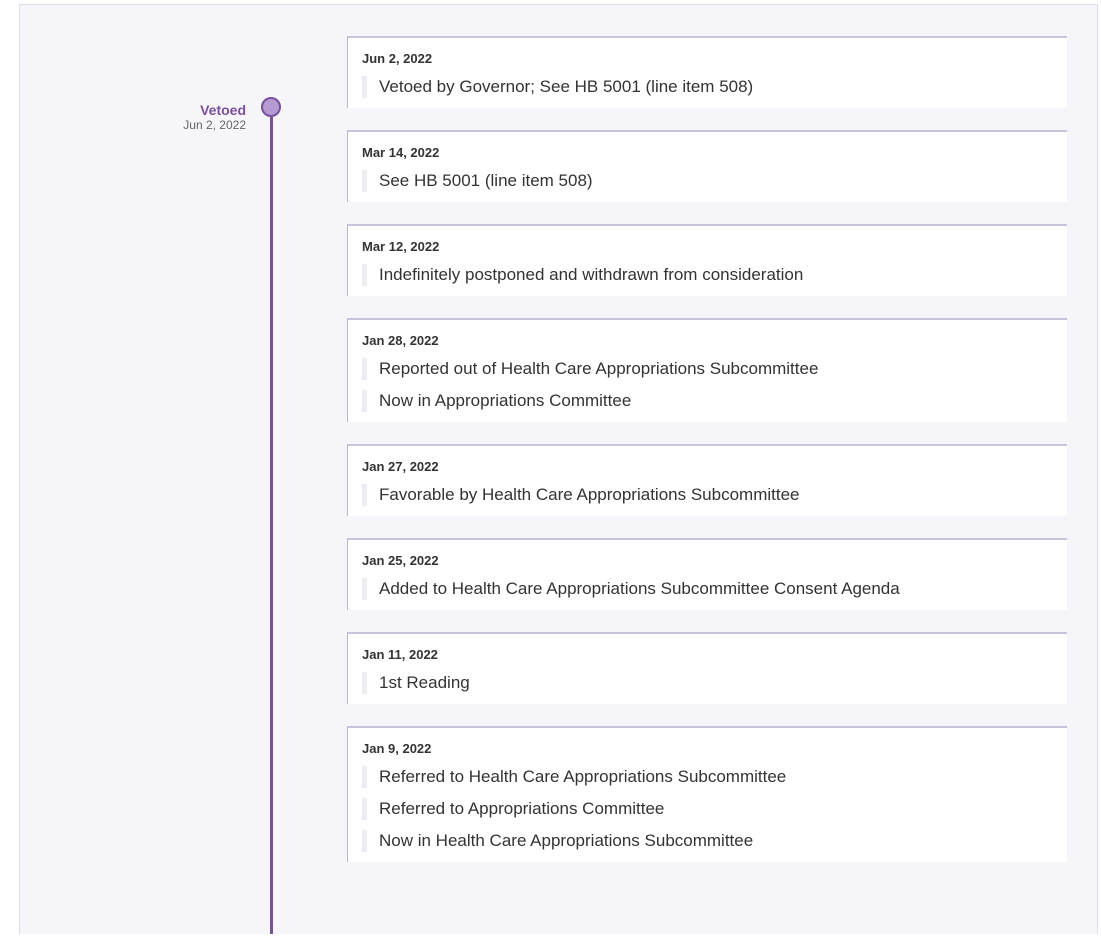 Image resolution: width=1101 pixels, height=936 pixels. Describe the element at coordinates (401, 152) in the screenshot. I see `entry-date: Mar 14, 2022` at that location.